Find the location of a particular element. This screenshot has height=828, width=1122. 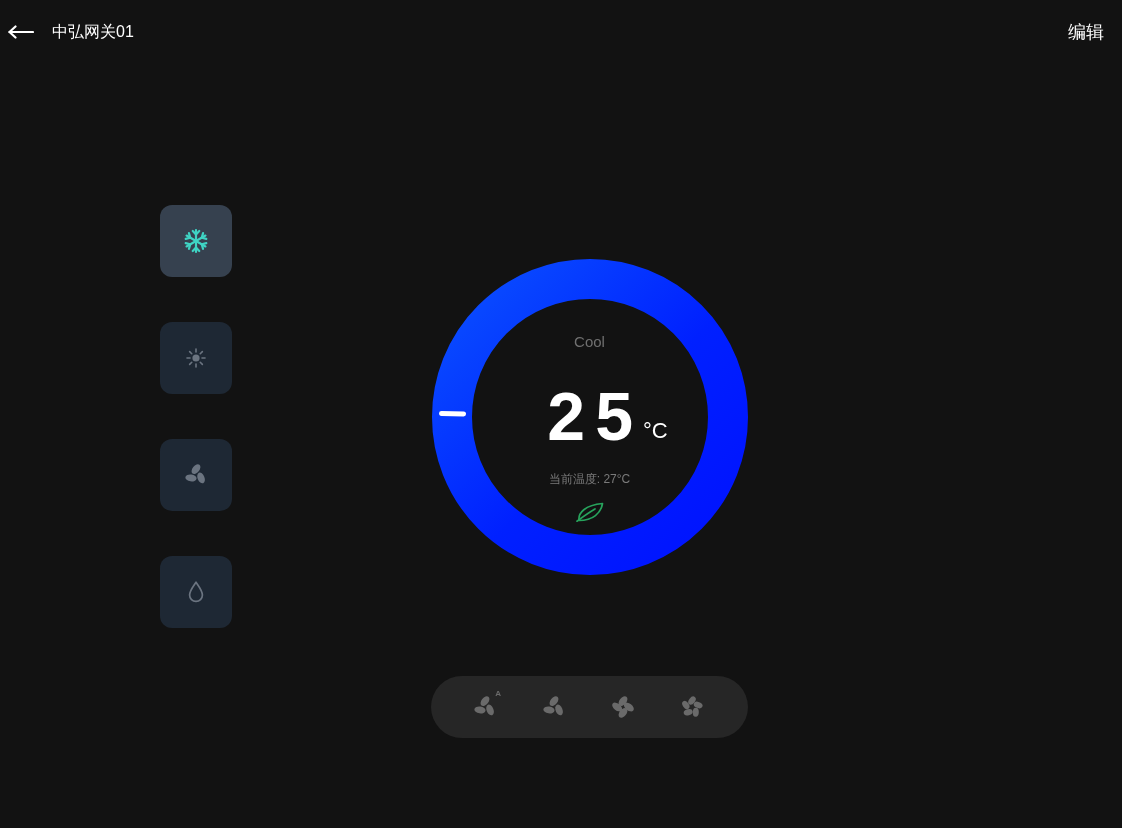

snowflake-icon is located at coordinates (196, 241).